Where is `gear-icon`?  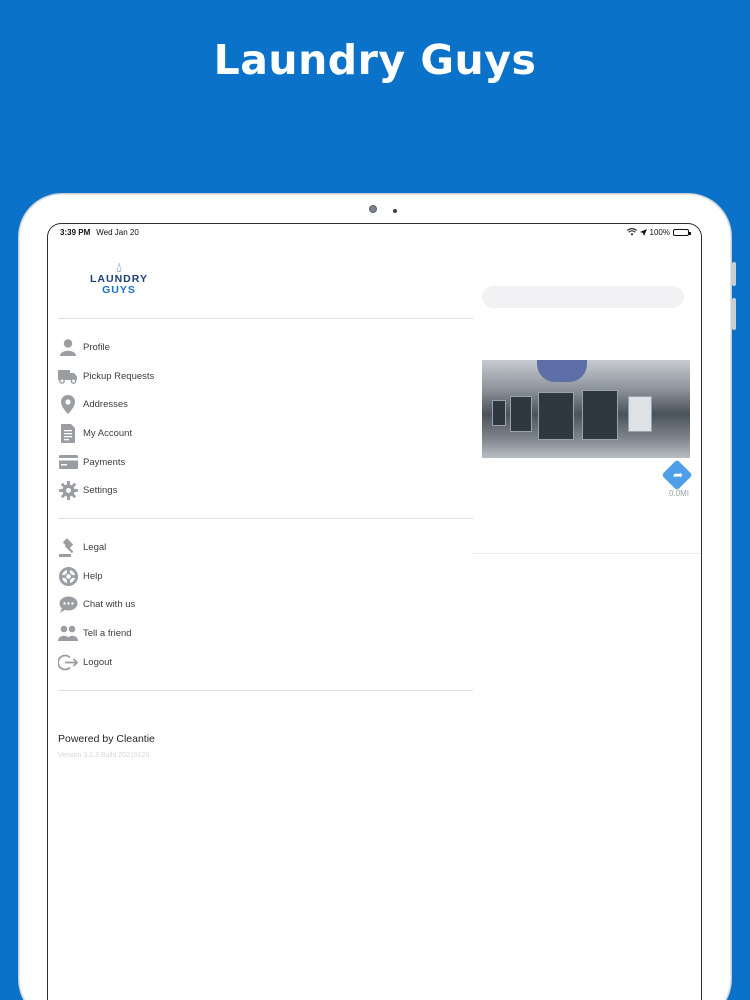 gear-icon is located at coordinates (68, 491).